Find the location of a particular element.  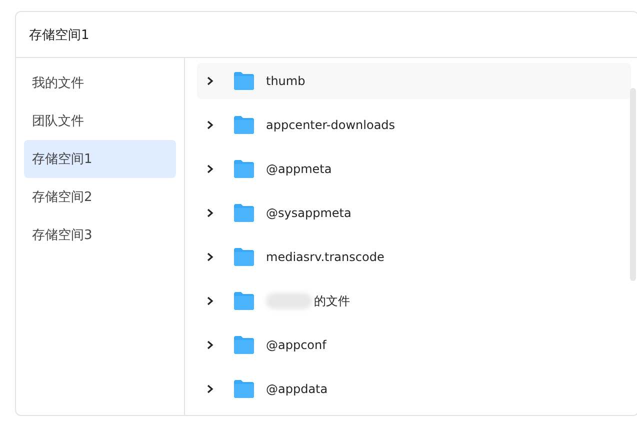

folder-name: @appmeta is located at coordinates (299, 169).